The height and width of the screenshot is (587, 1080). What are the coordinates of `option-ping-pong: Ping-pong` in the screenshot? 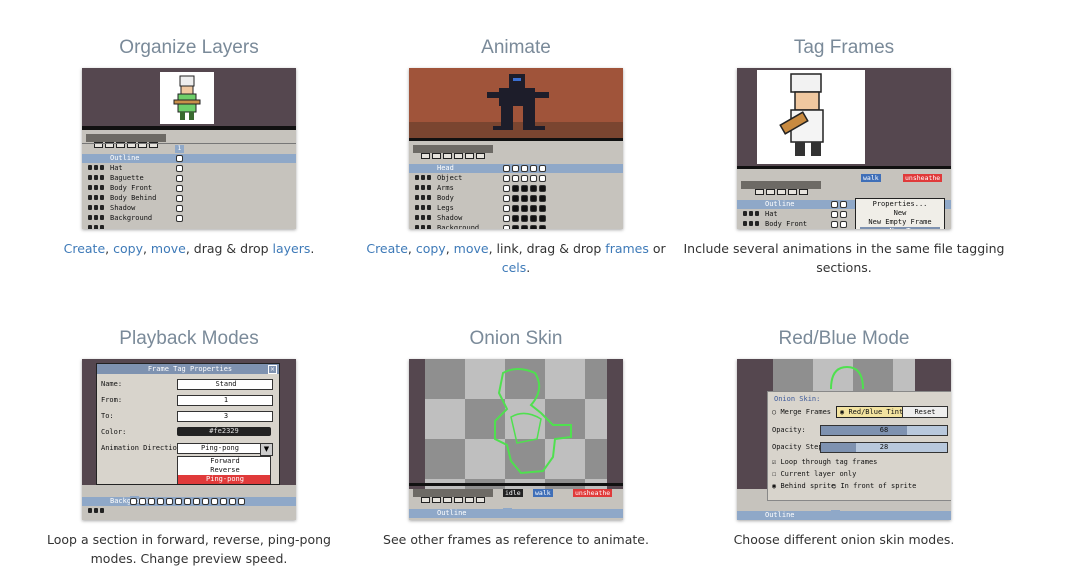 It's located at (224, 479).